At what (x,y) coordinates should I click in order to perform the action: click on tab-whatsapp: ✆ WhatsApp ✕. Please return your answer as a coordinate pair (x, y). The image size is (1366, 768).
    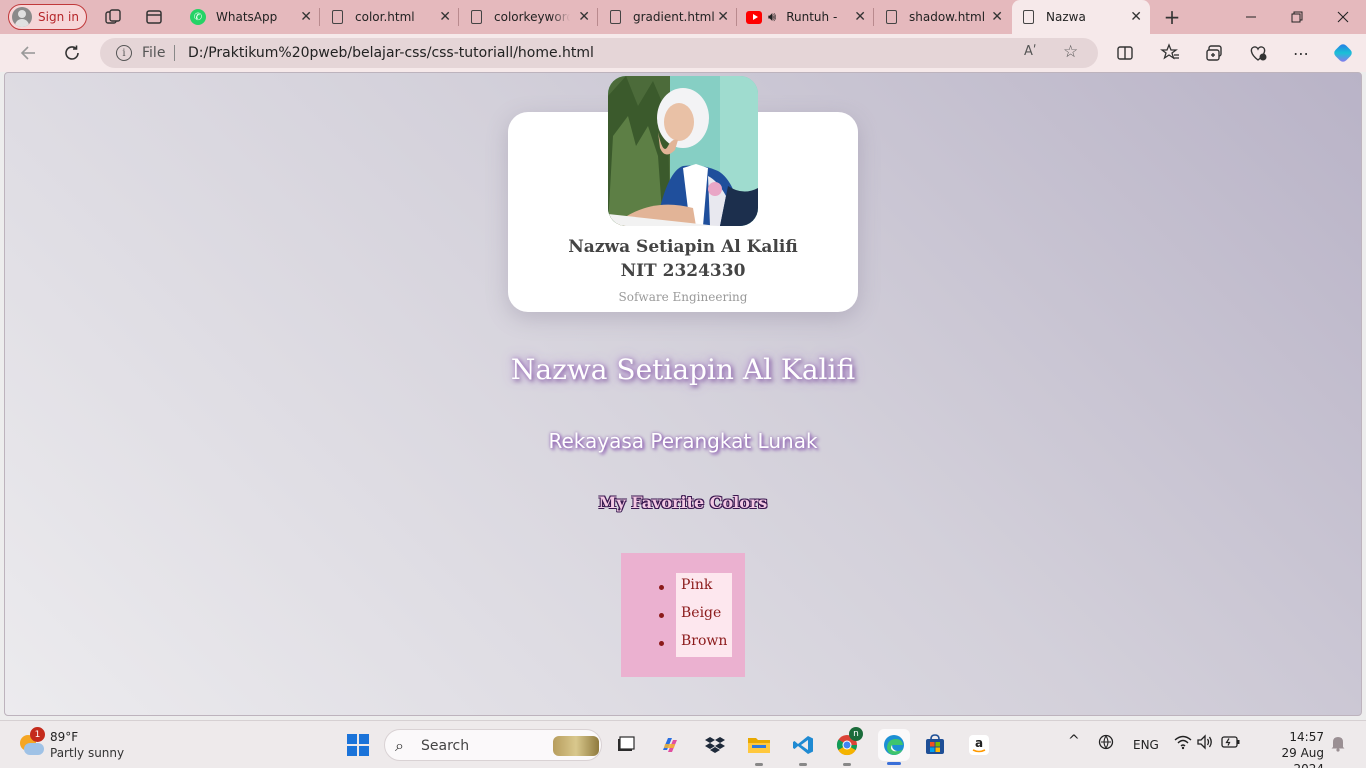
    Looking at the image, I should click on (251, 17).